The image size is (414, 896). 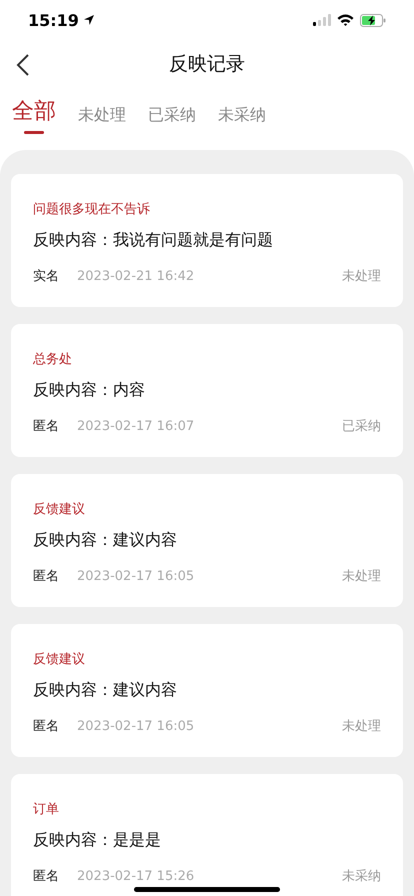 What do you see at coordinates (172, 119) in the screenshot?
I see `filter-tab: 已采纳` at bounding box center [172, 119].